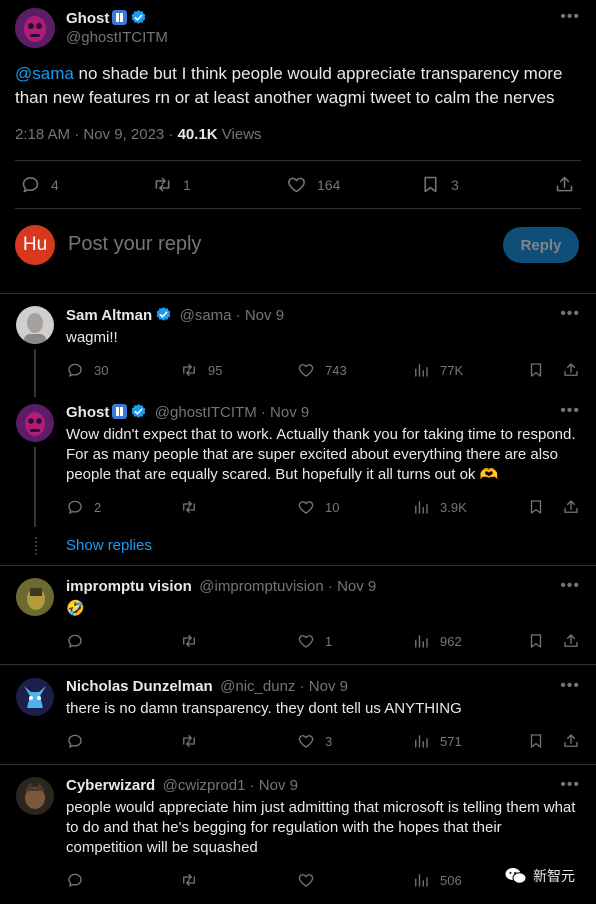 Image resolution: width=596 pixels, height=904 pixels. Describe the element at coordinates (318, 507) in the screenshot. I see `like-button: 10` at that location.